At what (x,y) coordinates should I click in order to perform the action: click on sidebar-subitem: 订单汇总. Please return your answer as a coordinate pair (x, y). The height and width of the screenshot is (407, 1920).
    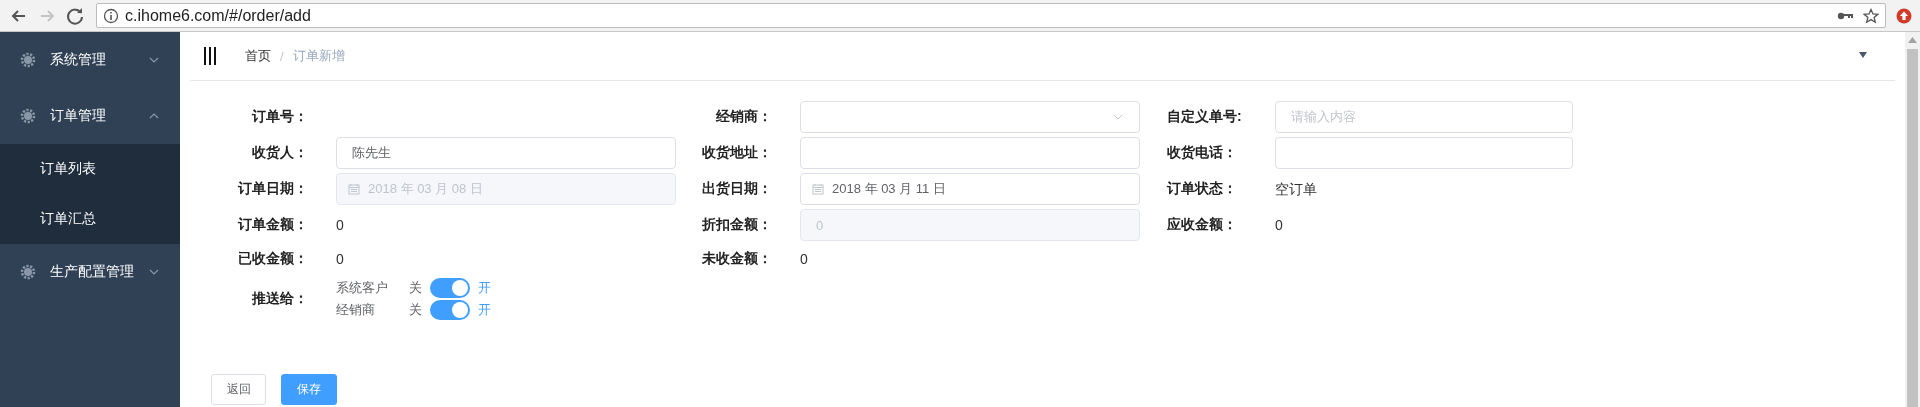
    Looking at the image, I should click on (90, 219).